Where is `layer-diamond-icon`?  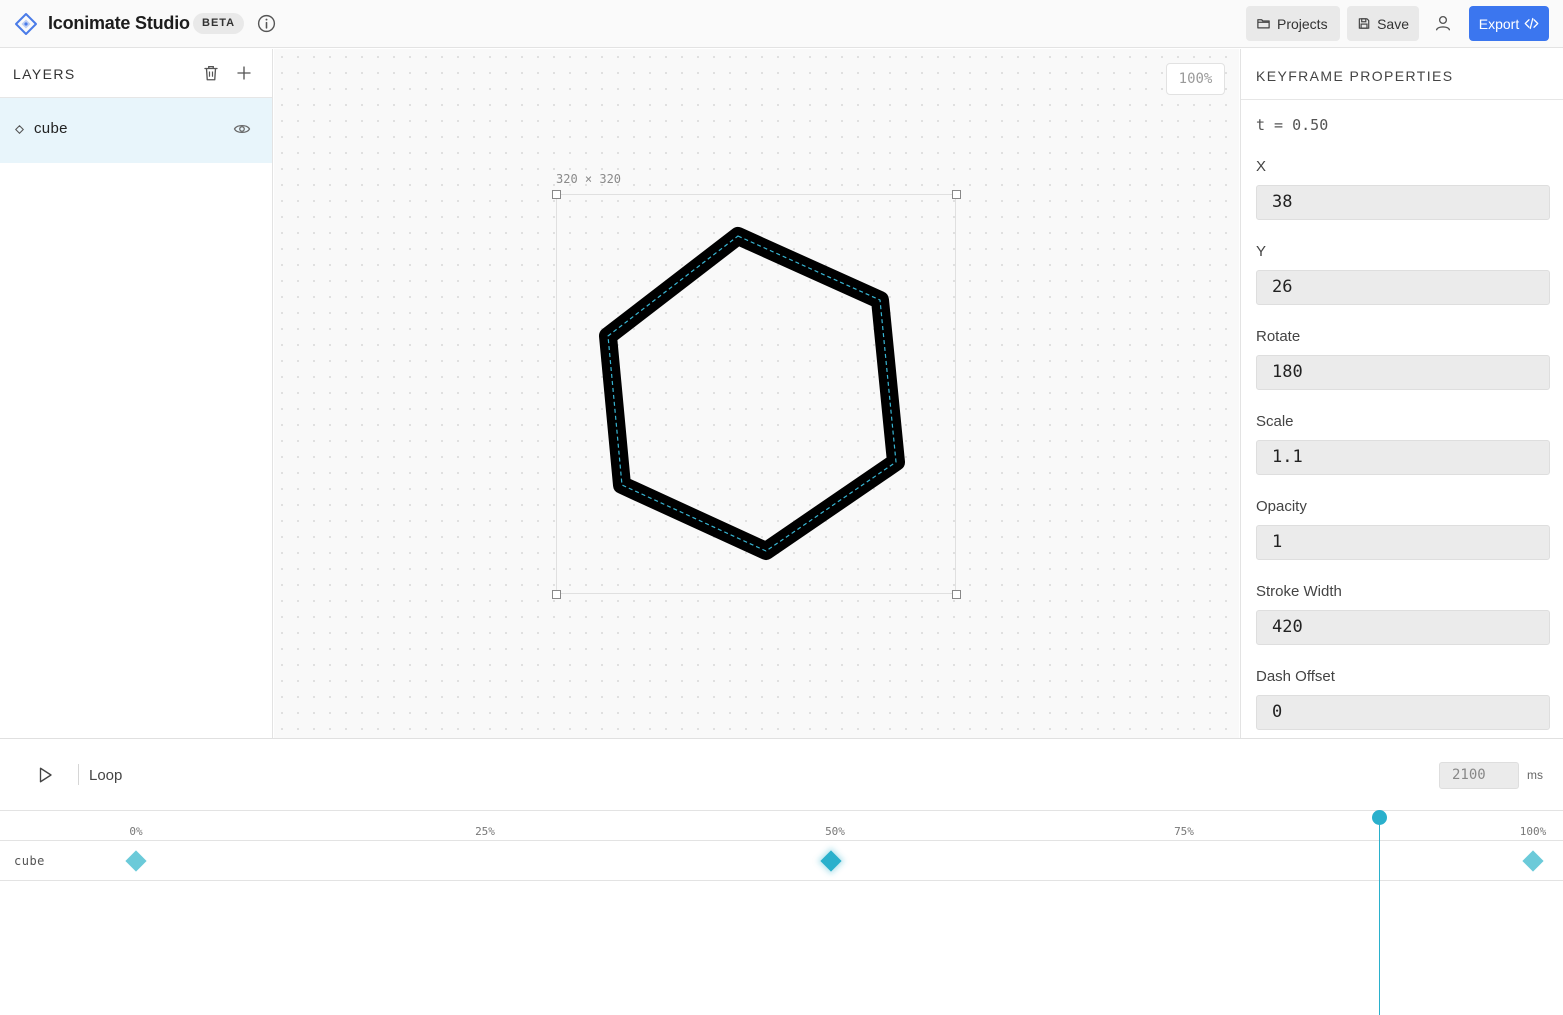 layer-diamond-icon is located at coordinates (19, 129).